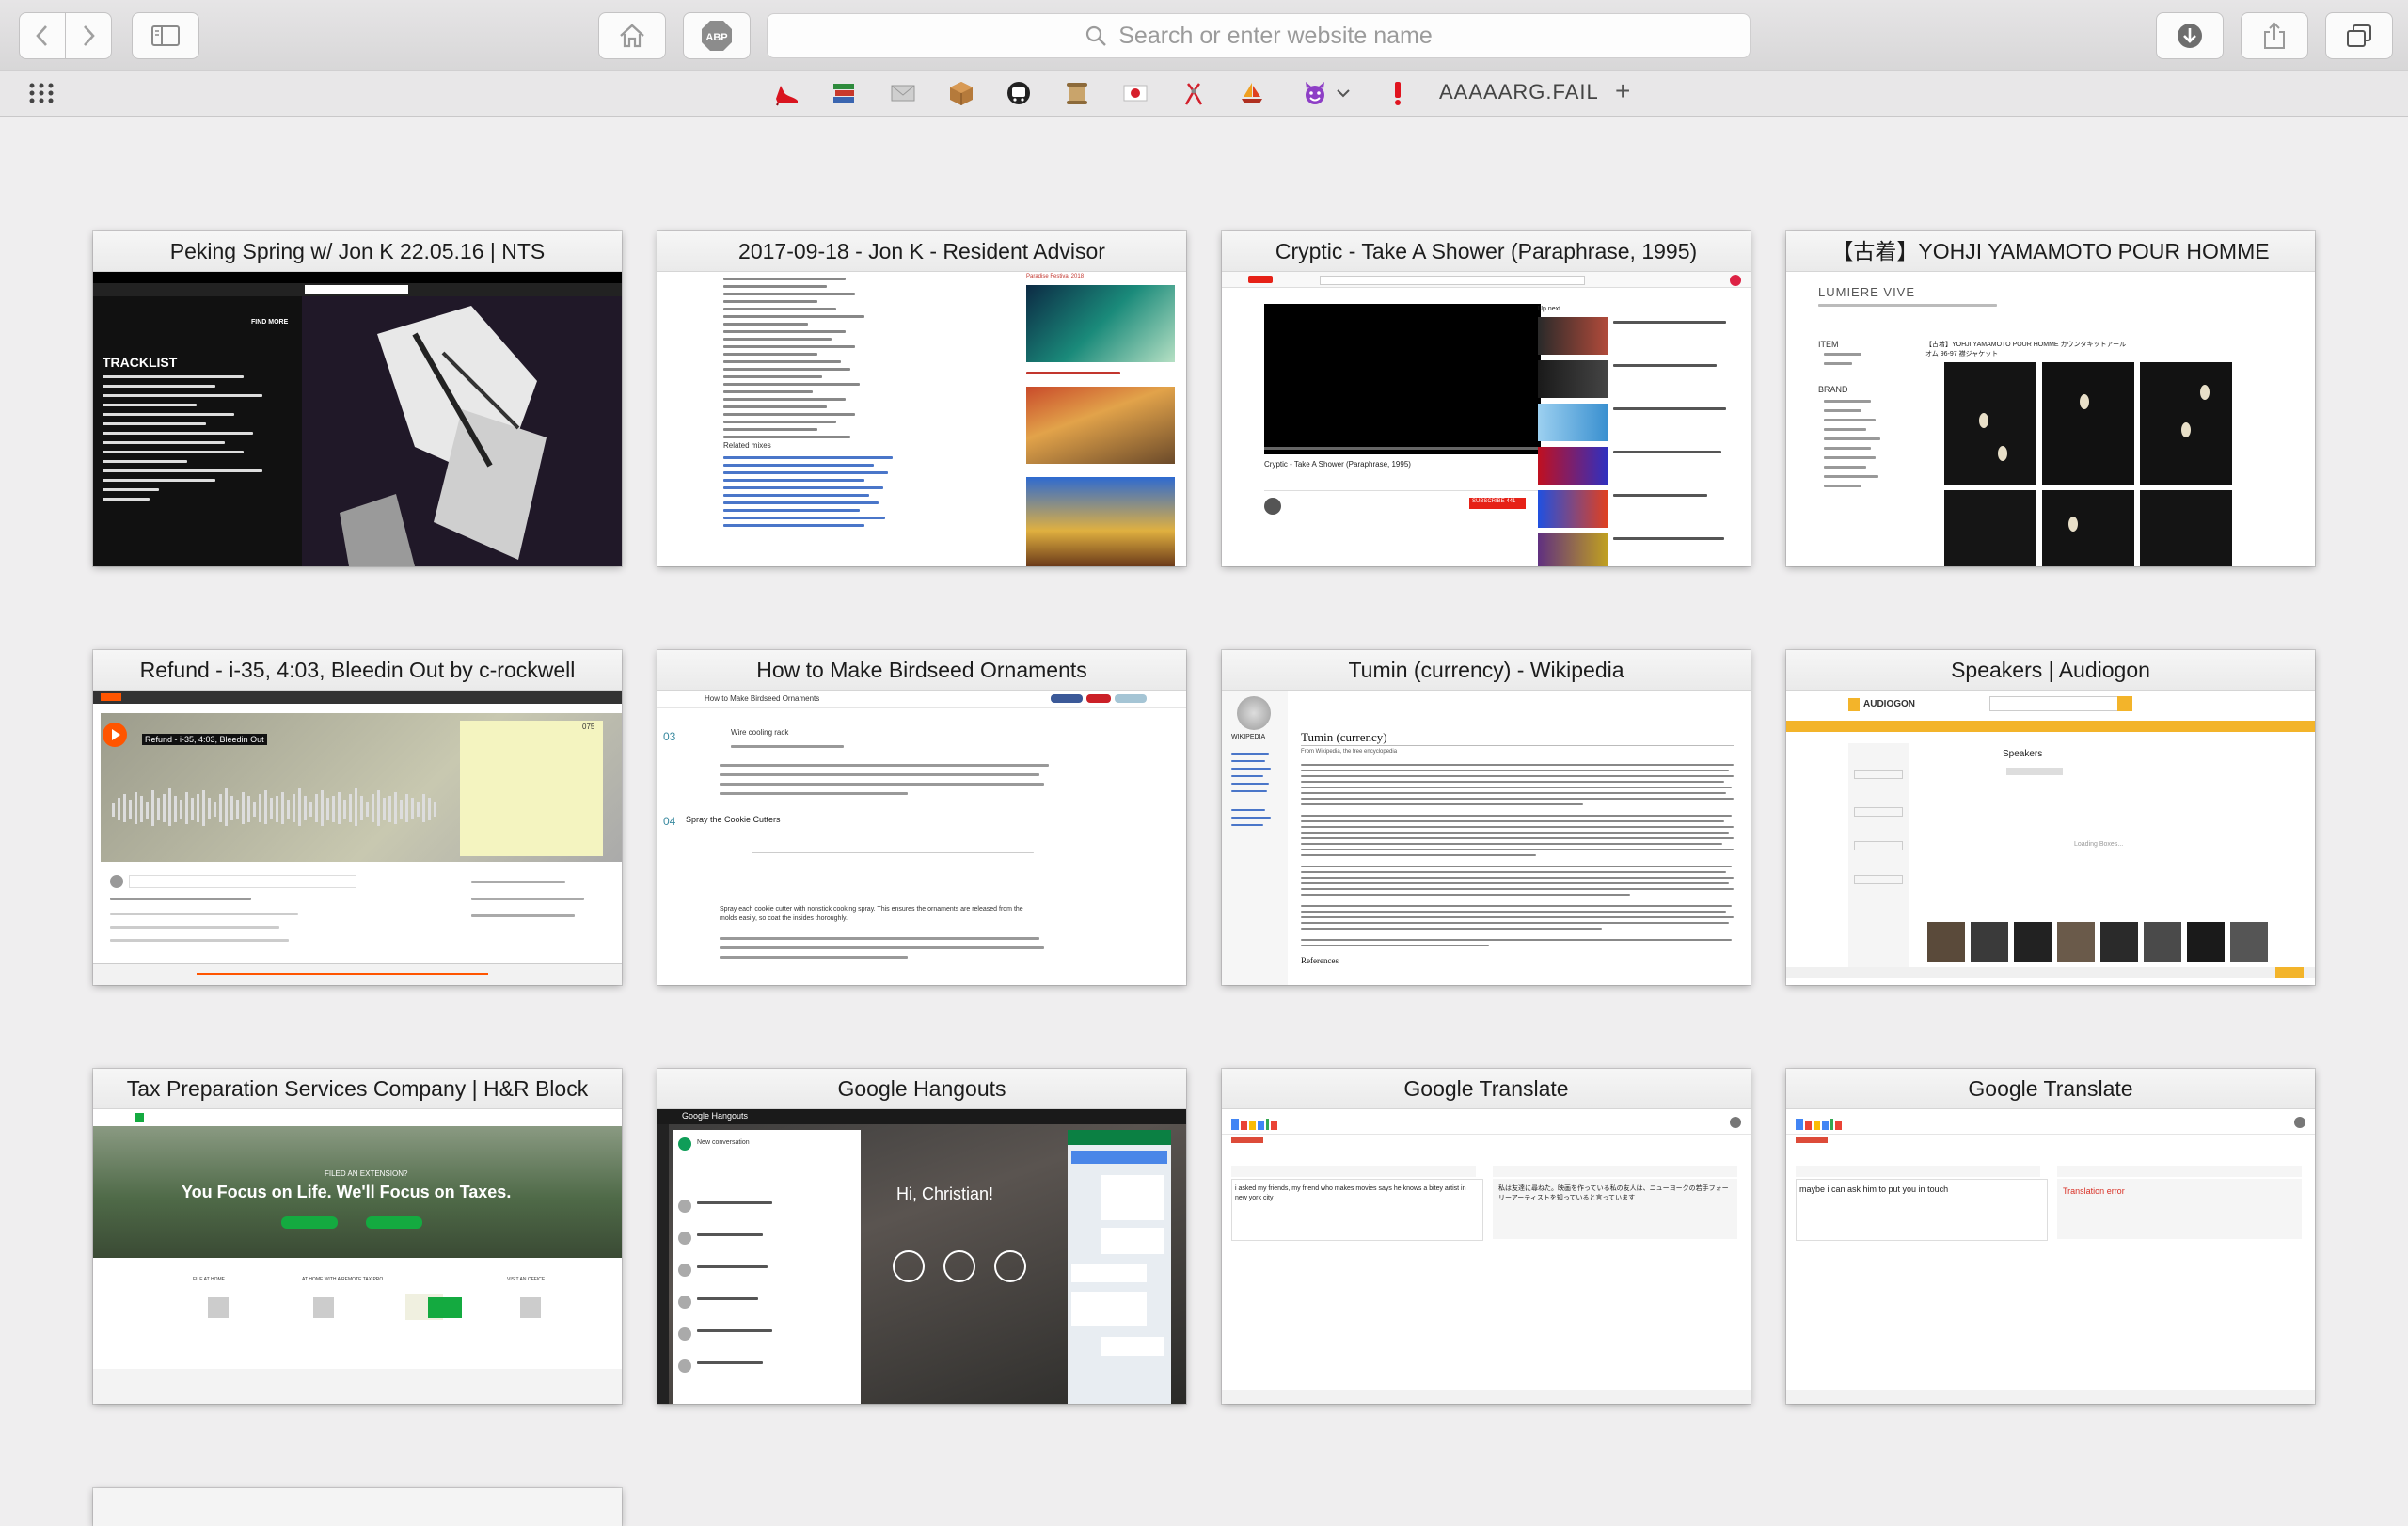 The image size is (2408, 1526). What do you see at coordinates (1055, 276) in the screenshot?
I see `ra-festival-label: Paradise Festival 2018` at bounding box center [1055, 276].